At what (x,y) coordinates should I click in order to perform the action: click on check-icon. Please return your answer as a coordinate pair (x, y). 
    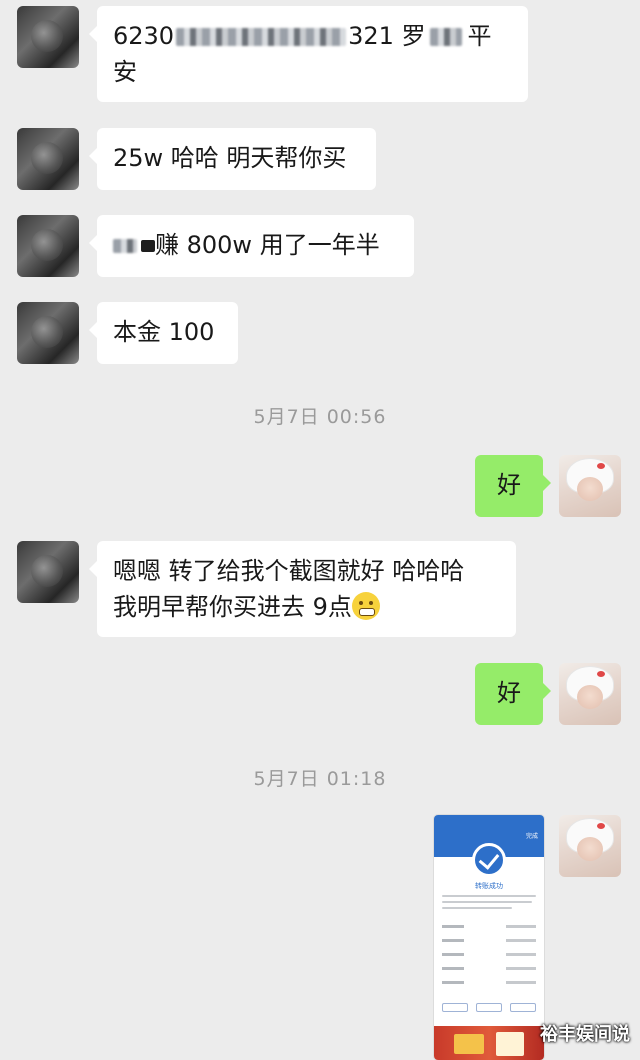
    Looking at the image, I should click on (489, 860).